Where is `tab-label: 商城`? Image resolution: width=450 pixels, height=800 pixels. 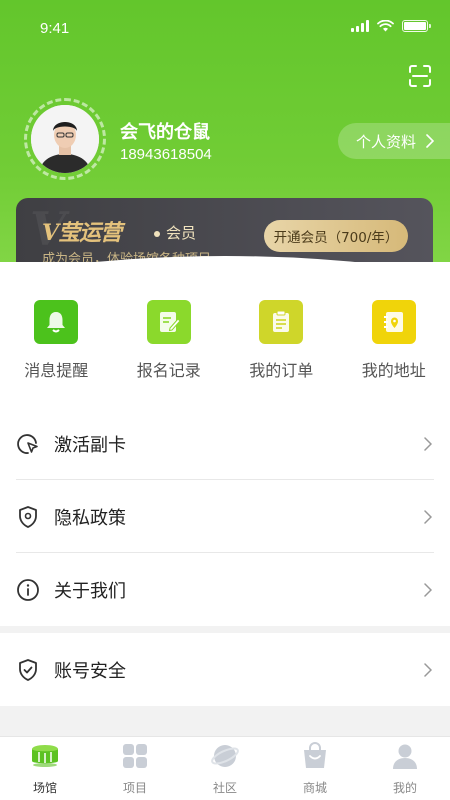 tab-label: 商城 is located at coordinates (314, 788).